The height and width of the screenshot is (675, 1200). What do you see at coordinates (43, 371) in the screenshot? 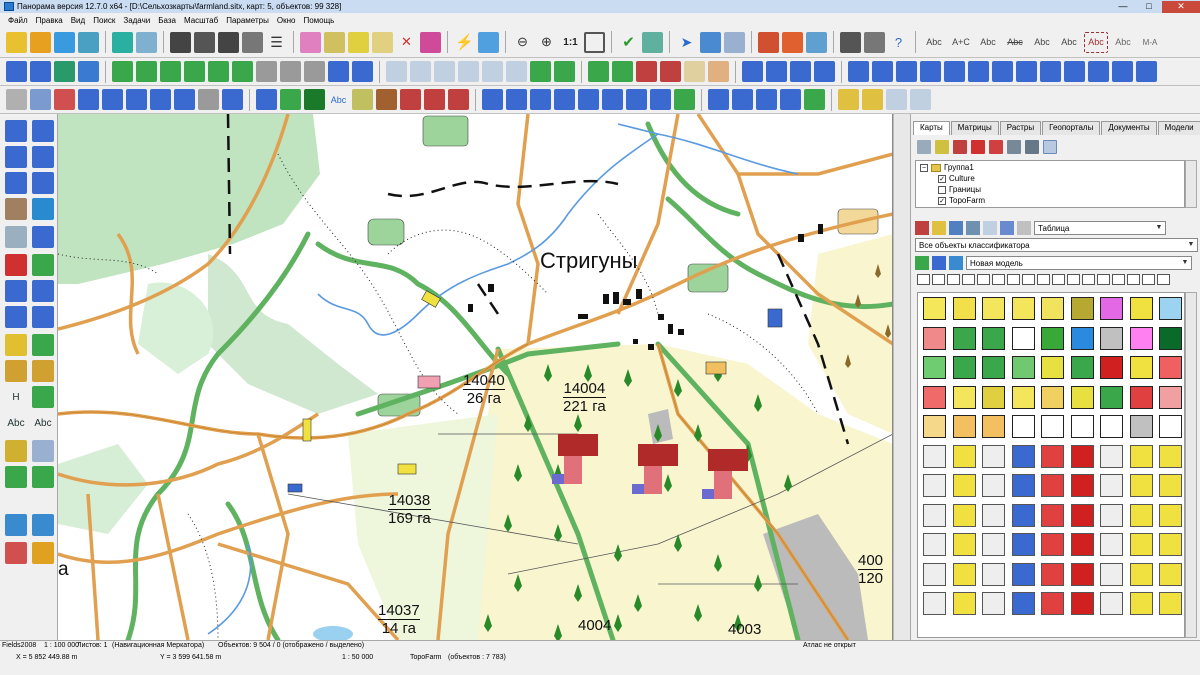
I see `left-ruler-2-icon` at bounding box center [43, 371].